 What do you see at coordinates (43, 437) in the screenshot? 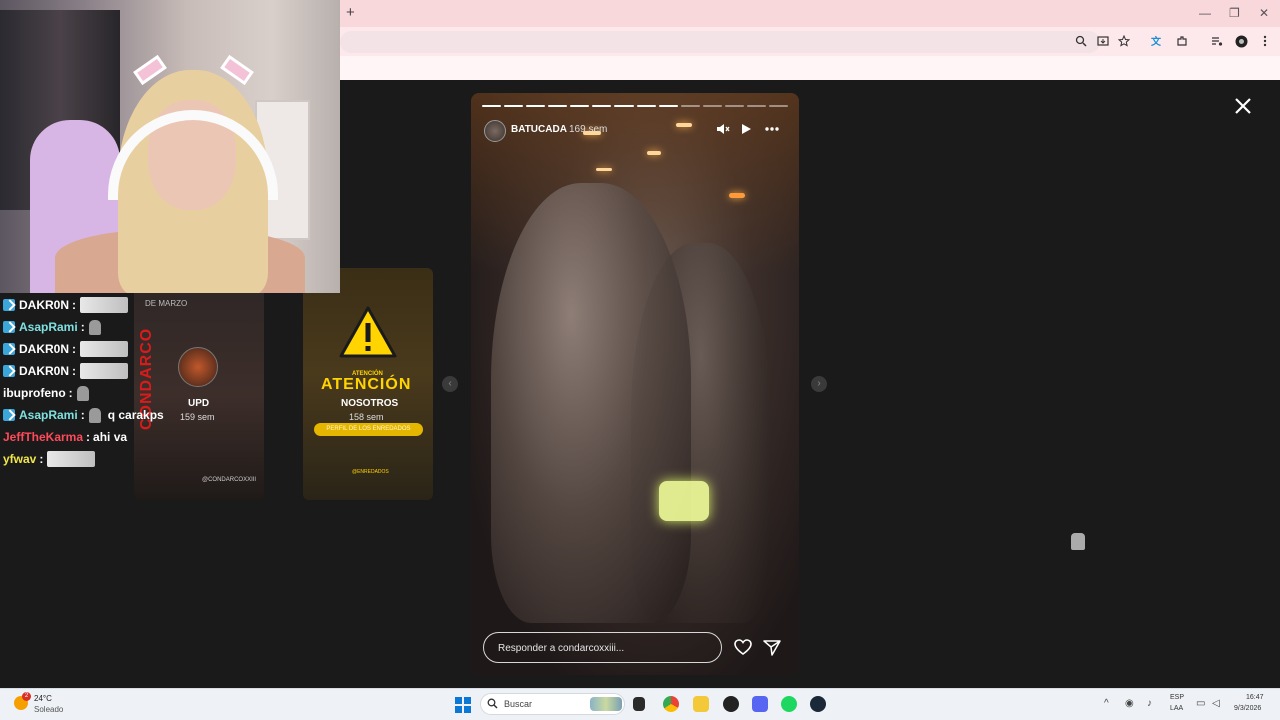
I see `chat-username: JeffTheKarma` at bounding box center [43, 437].